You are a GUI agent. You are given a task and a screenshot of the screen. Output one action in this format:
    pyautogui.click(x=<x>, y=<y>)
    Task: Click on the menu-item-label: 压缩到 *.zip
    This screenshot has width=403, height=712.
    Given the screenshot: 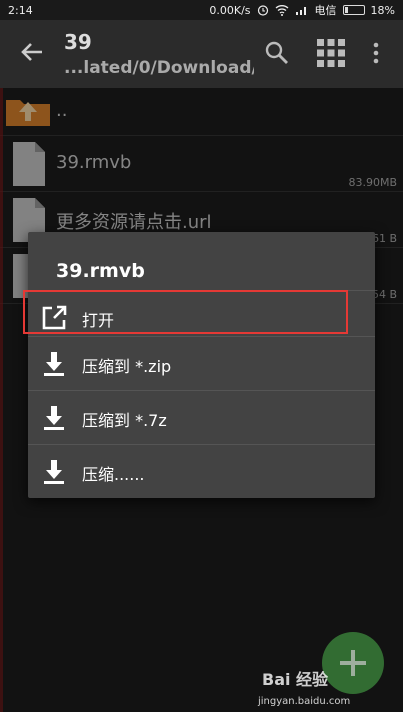 What is the action you would take?
    pyautogui.click(x=127, y=366)
    